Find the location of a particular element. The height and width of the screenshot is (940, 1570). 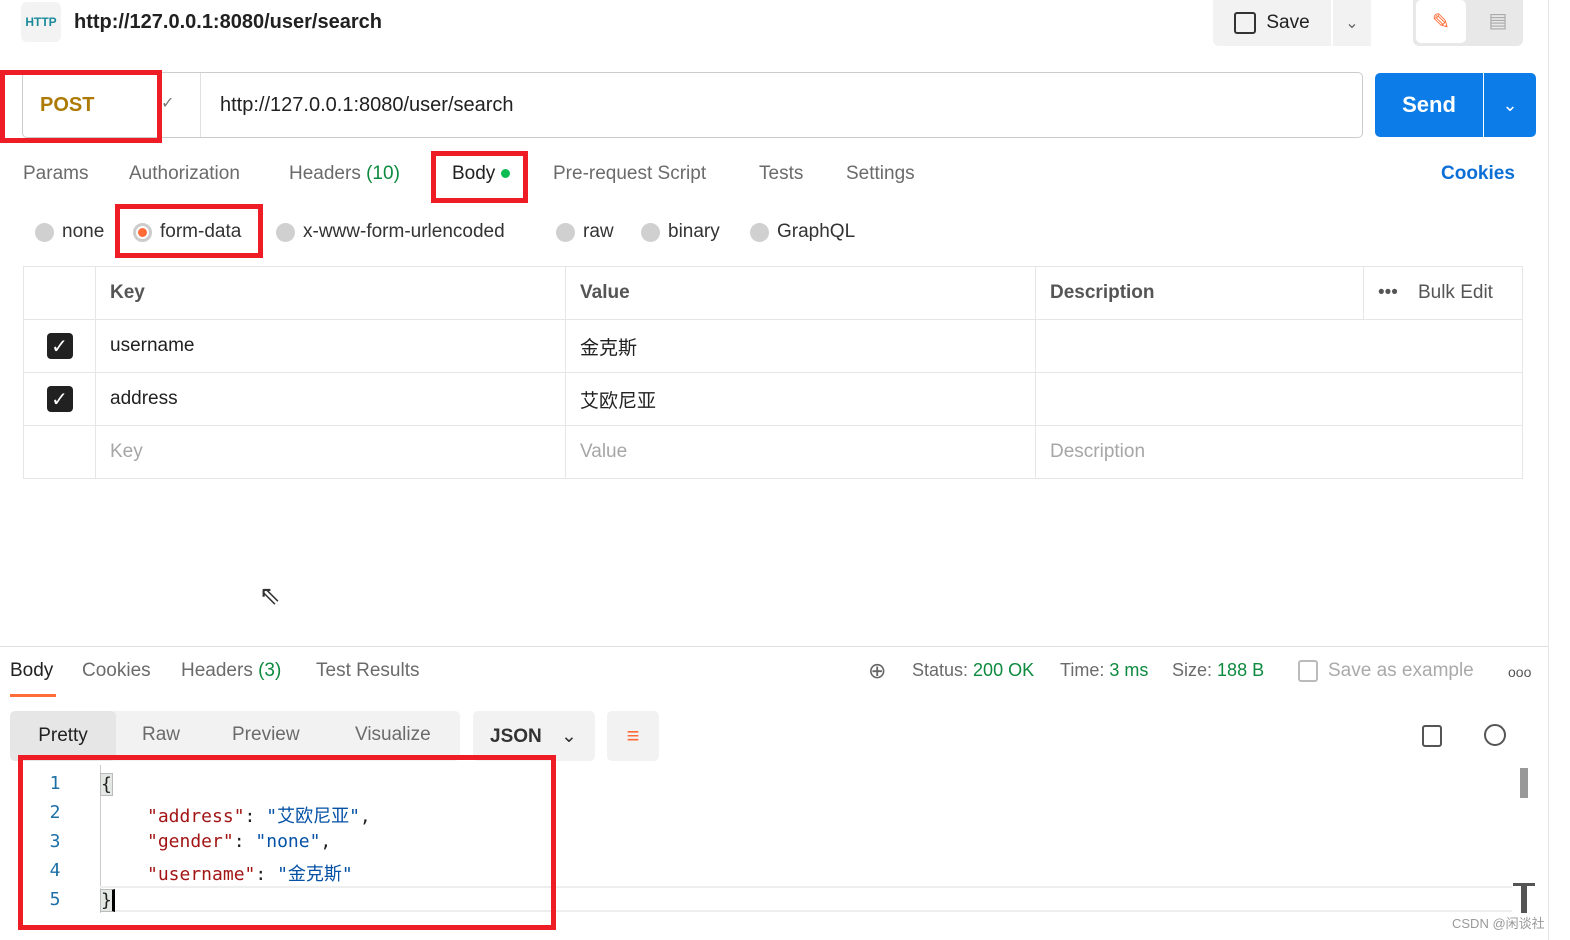

value-cell: 艾欧尼亚 is located at coordinates (800, 399).